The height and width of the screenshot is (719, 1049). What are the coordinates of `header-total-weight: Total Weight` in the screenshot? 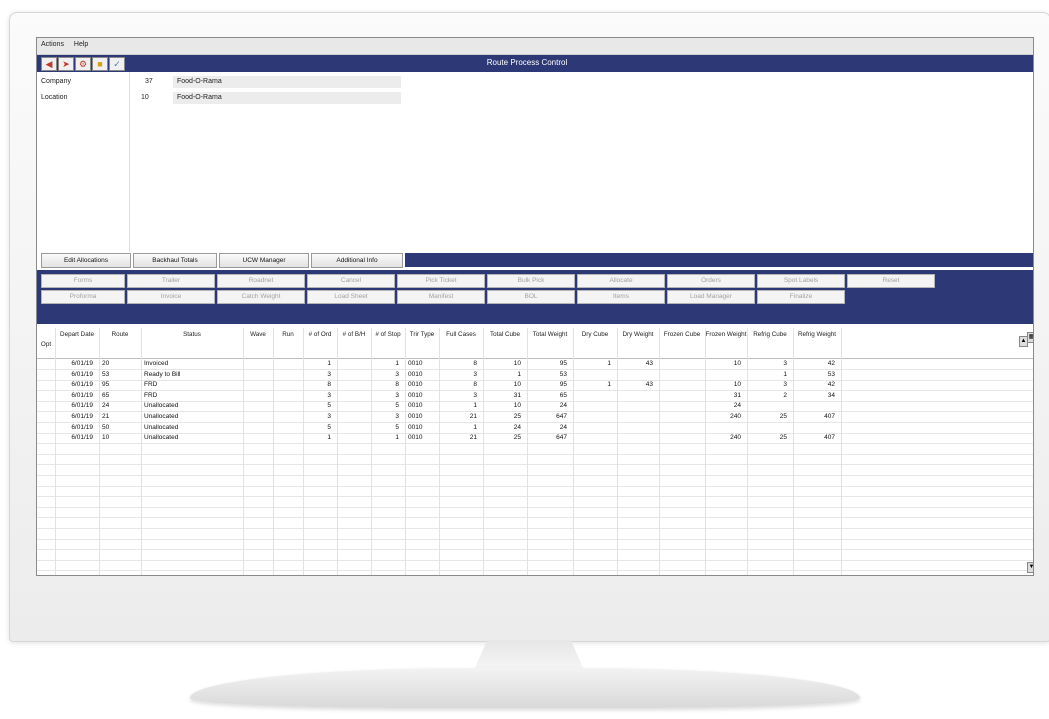 It's located at (550, 335).